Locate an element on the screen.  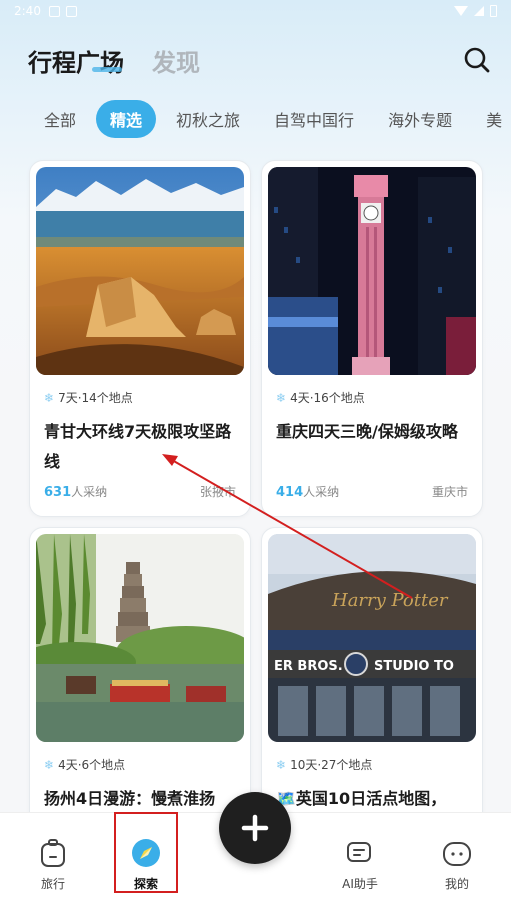
wifi-icon is located at coordinates (461, 11).